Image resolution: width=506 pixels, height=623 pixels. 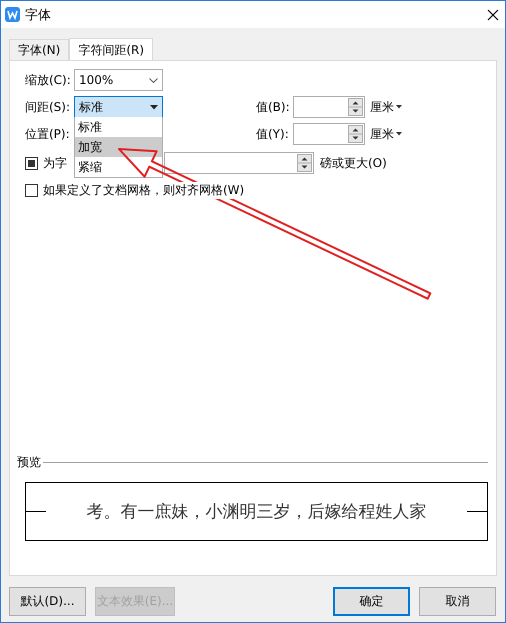 I want to click on chevron-icon, so click(x=153, y=80).